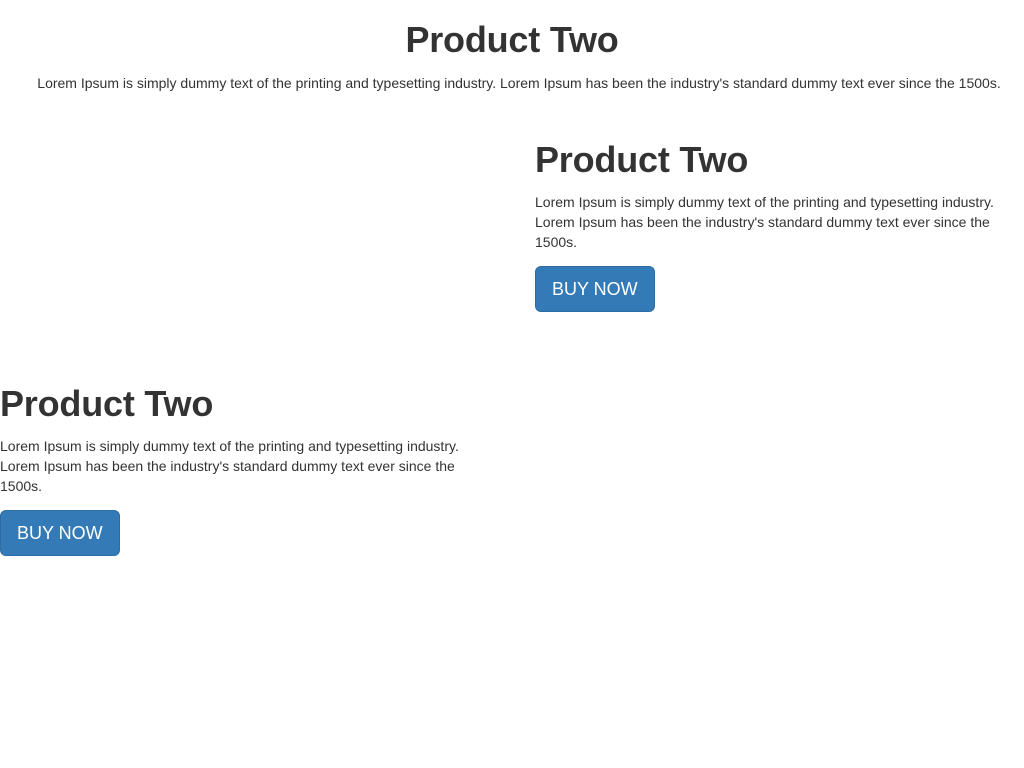 Image resolution: width=1024 pixels, height=768 pixels. Describe the element at coordinates (512, 39) in the screenshot. I see `hero-title: Product Two` at that location.